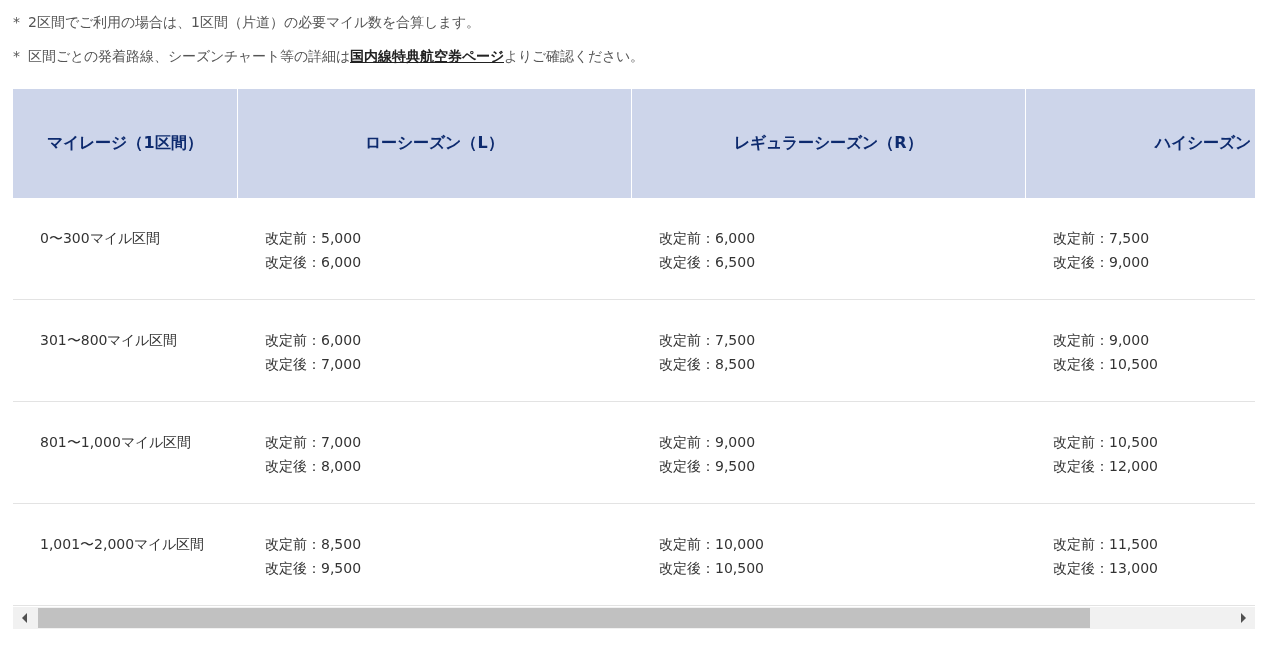  Describe the element at coordinates (115, 442) in the screenshot. I see `range-cell: 801〜1,000マイル区間` at that location.